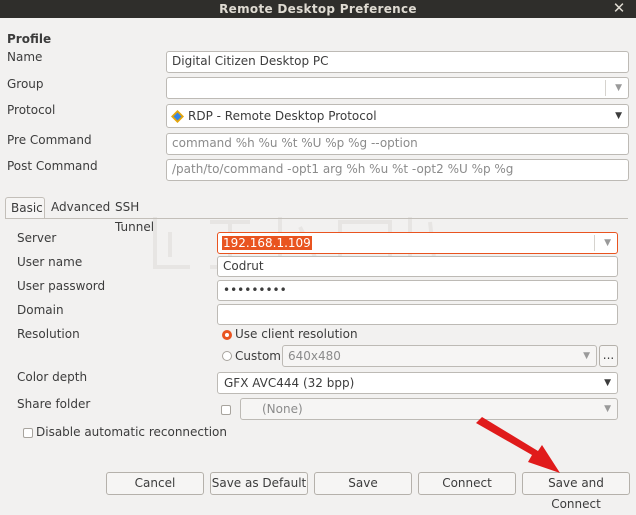 The height and width of the screenshot is (515, 636). I want to click on tab-advanced: Advanced, so click(78, 208).